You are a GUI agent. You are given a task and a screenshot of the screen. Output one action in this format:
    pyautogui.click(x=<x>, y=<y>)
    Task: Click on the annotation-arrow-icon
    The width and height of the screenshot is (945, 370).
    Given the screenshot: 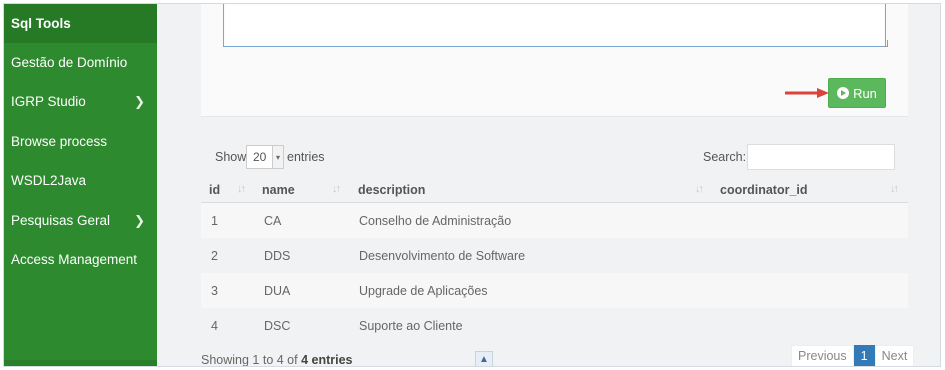 What is the action you would take?
    pyautogui.click(x=807, y=93)
    